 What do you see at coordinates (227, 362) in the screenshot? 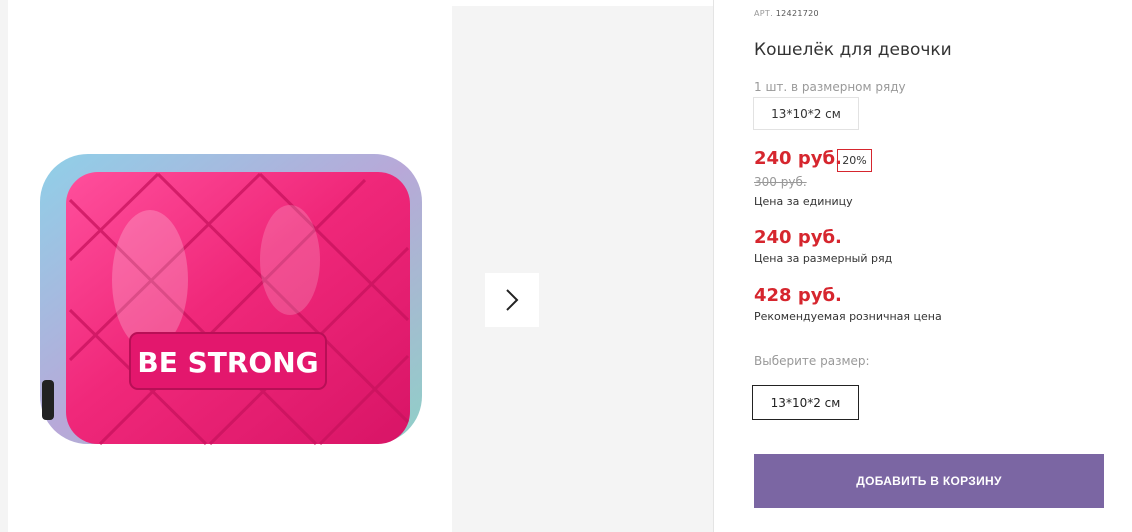
I see `wallet-patch-text: BE STRONG` at bounding box center [227, 362].